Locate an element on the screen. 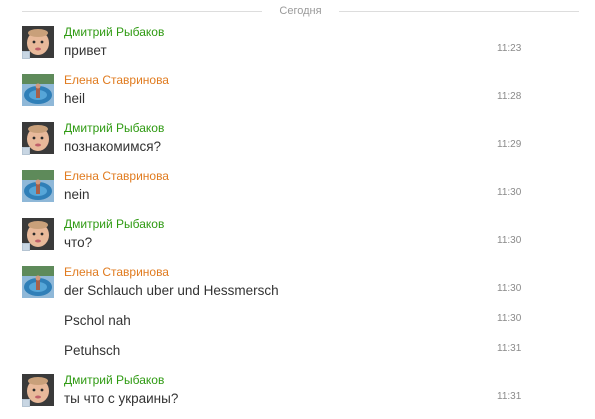  message-text: привет is located at coordinates (85, 50).